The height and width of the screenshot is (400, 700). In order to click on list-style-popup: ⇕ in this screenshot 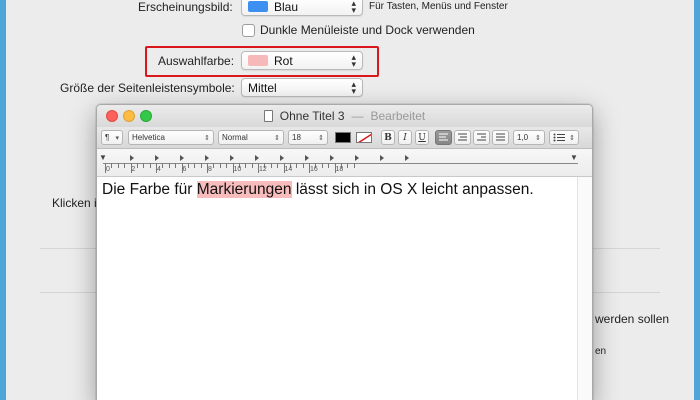, I will do `click(564, 137)`.